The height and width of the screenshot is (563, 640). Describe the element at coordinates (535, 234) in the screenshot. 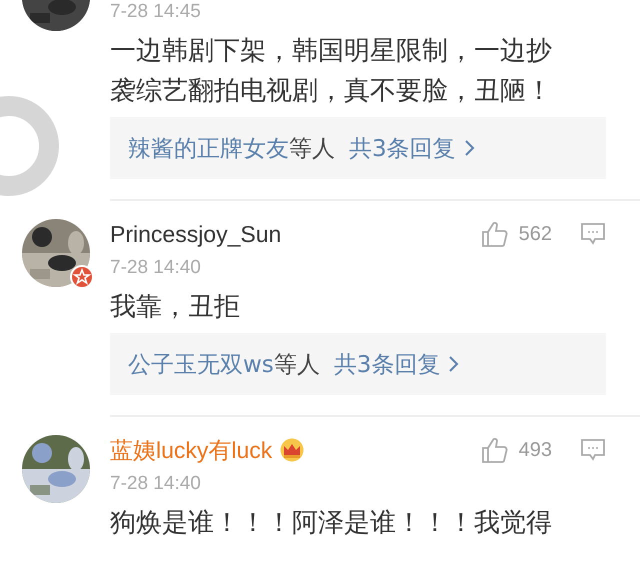

I see `like-count: 562` at that location.